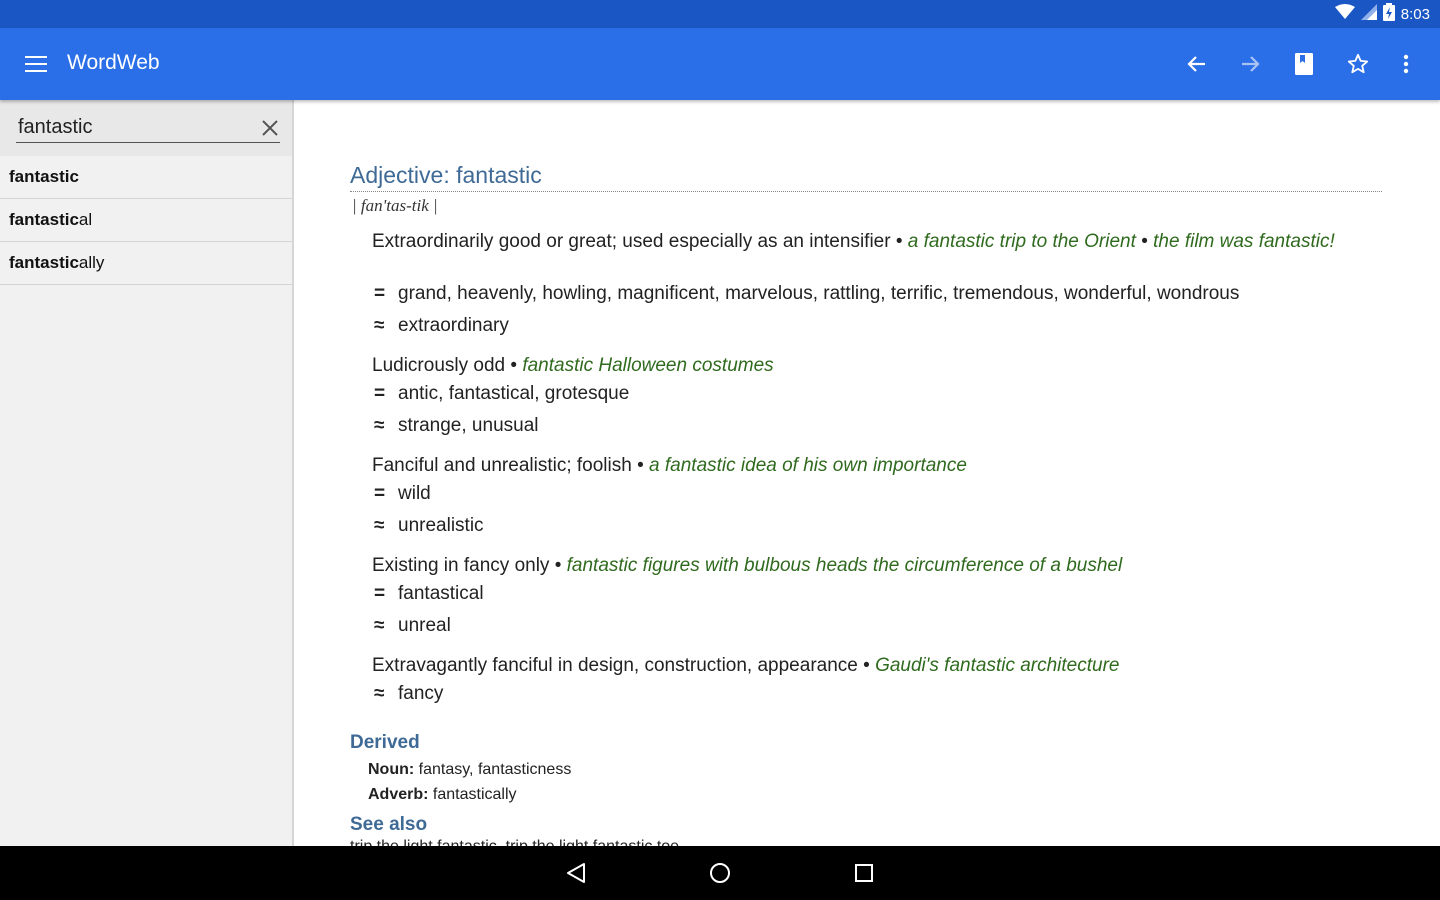  Describe the element at coordinates (720, 64) in the screenshot. I see `app-toolbar: WordWeb` at that location.